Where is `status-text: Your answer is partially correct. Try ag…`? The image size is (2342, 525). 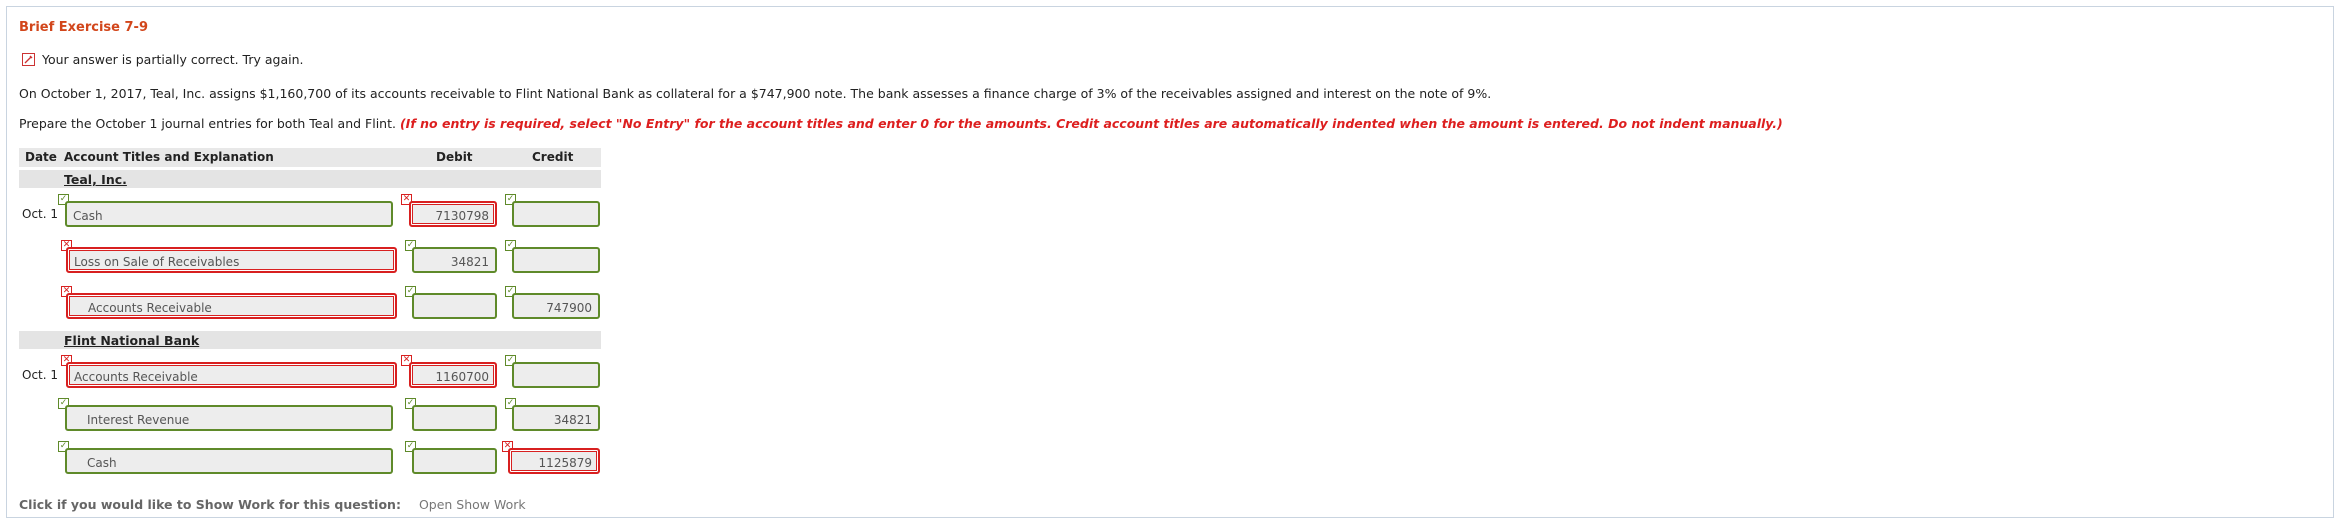 status-text: Your answer is partially correct. Try ag… is located at coordinates (173, 59).